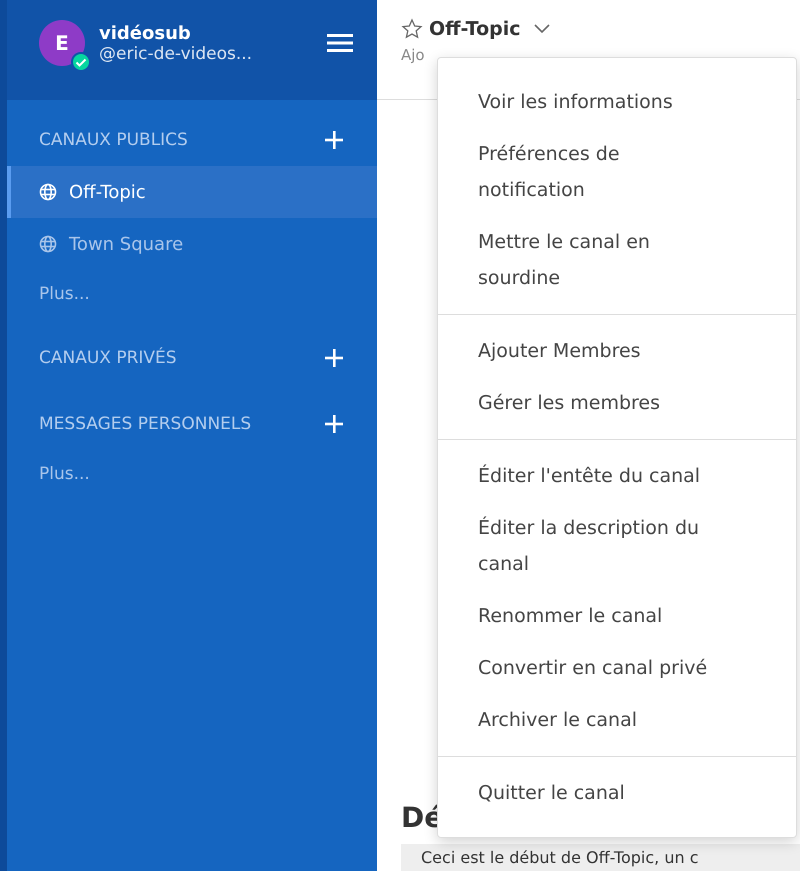 The height and width of the screenshot is (871, 800). What do you see at coordinates (617, 476) in the screenshot?
I see `menu-item: Éditer l'entête du canal` at bounding box center [617, 476].